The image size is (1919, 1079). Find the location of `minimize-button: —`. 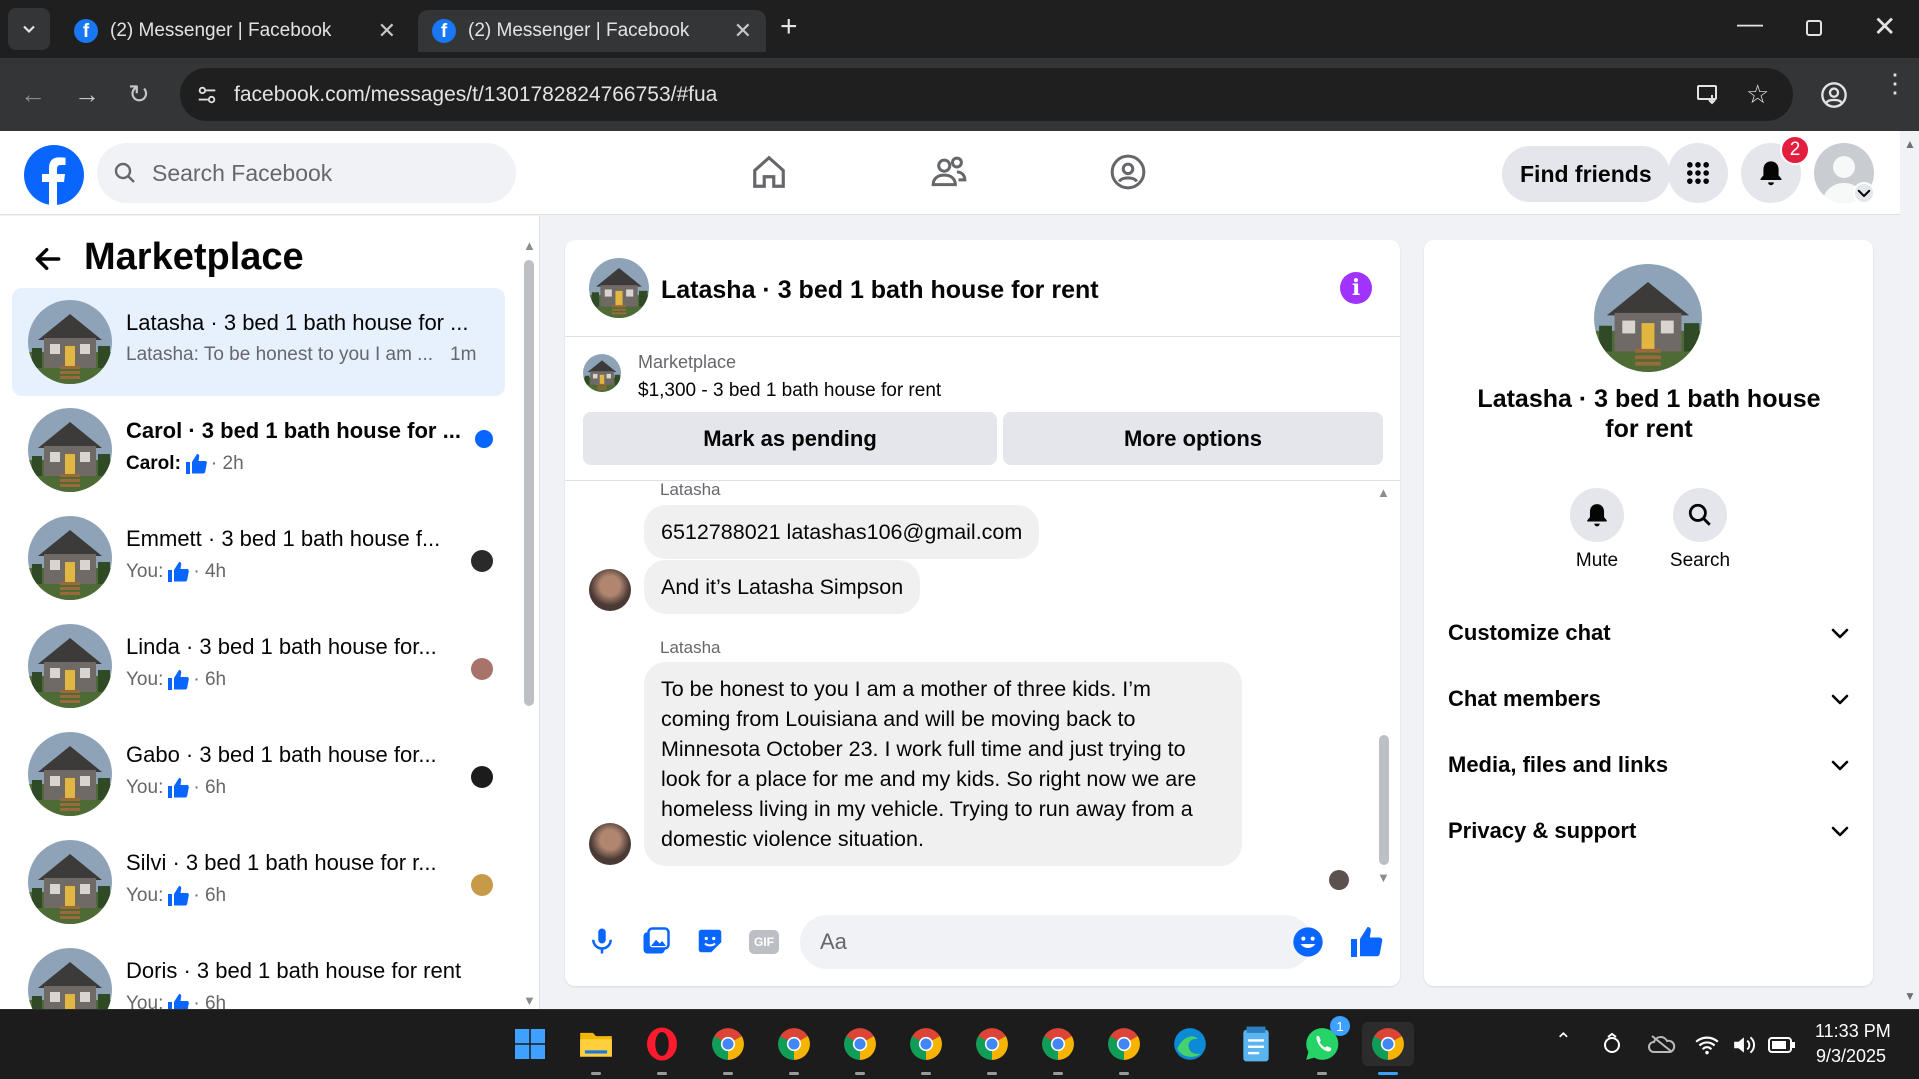

minimize-button: — is located at coordinates (1750, 23).